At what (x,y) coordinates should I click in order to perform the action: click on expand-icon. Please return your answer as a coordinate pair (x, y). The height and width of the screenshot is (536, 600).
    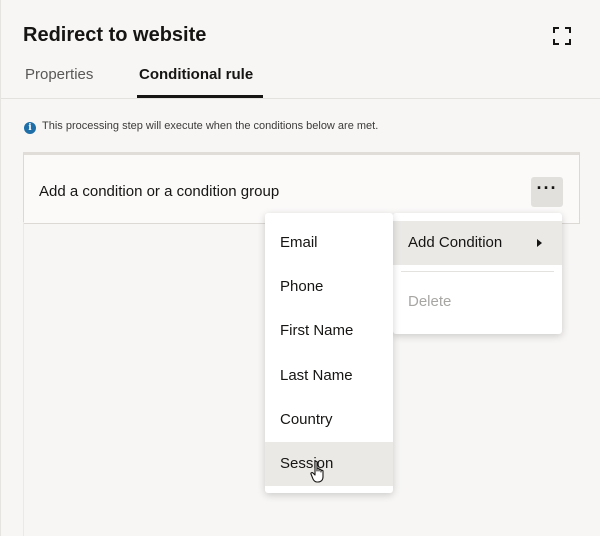
    Looking at the image, I should click on (562, 36).